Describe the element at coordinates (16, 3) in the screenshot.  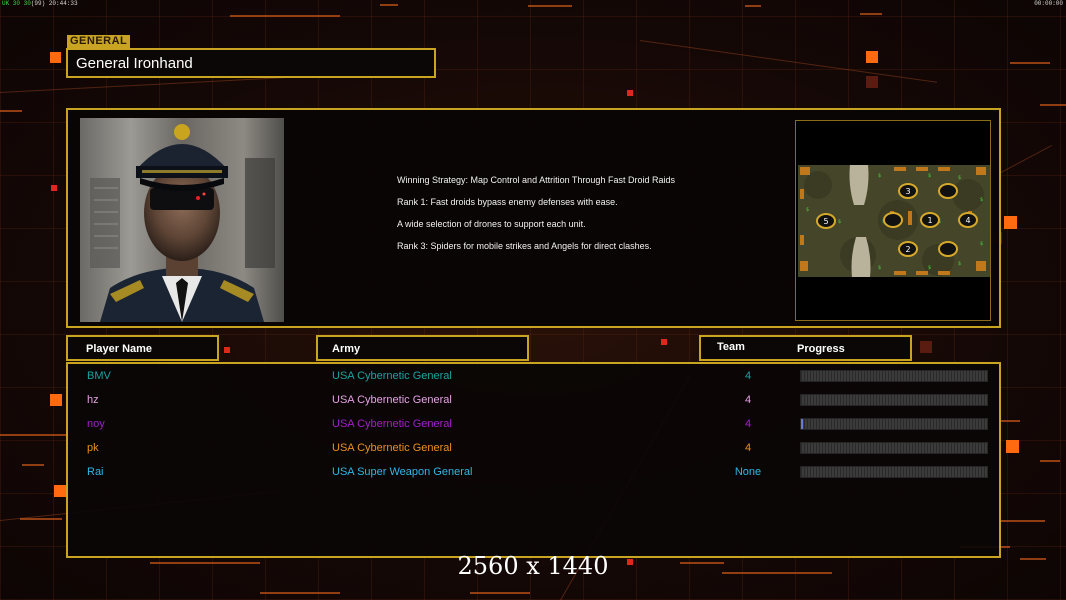
I see `fps-text: UK 30 30` at that location.